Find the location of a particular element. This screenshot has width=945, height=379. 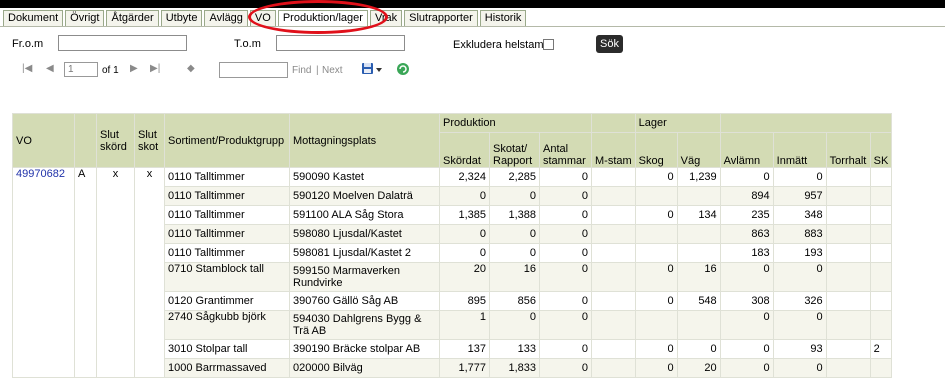

col-header-sortiment: Sortiment/Produktgrupp is located at coordinates (227, 140).